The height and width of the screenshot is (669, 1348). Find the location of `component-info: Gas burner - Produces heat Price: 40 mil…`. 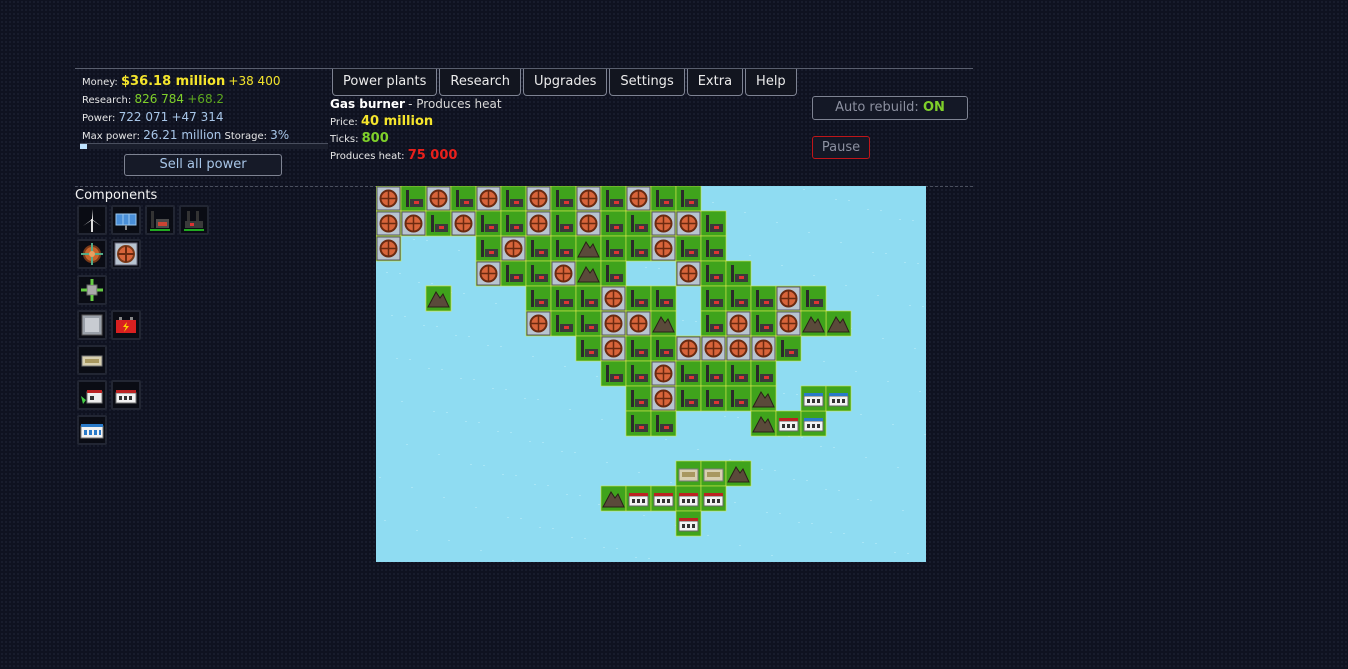

component-info: Gas burner - Produces heat Price: 40 mil… is located at coordinates (416, 130).